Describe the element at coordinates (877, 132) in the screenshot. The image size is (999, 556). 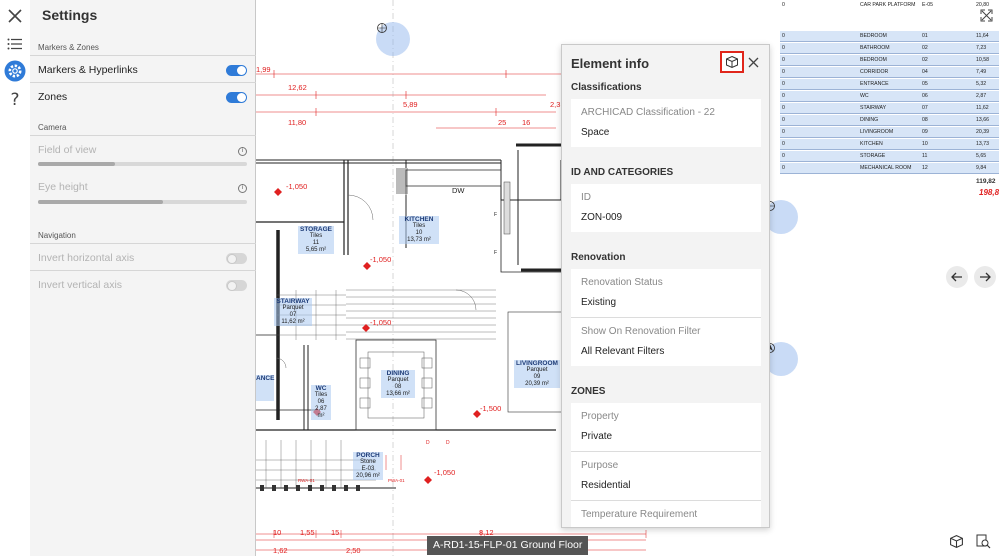
I see `schedule-cell: LIVINGROOM` at that location.